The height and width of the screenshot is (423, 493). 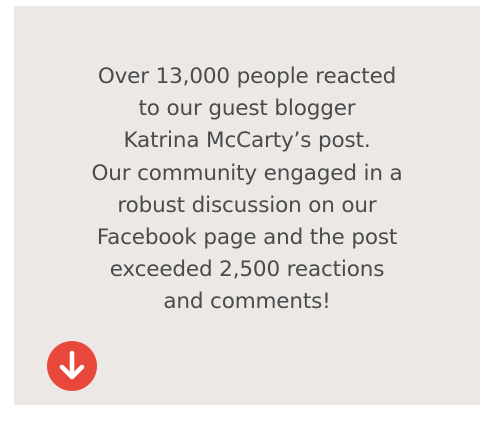 What do you see at coordinates (247, 302) in the screenshot?
I see `message-line: and comments!` at bounding box center [247, 302].